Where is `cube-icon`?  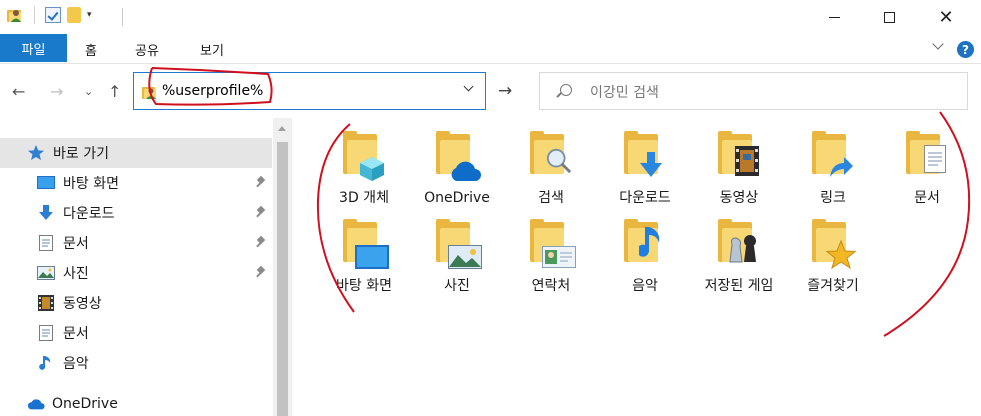
cube-icon is located at coordinates (372, 169).